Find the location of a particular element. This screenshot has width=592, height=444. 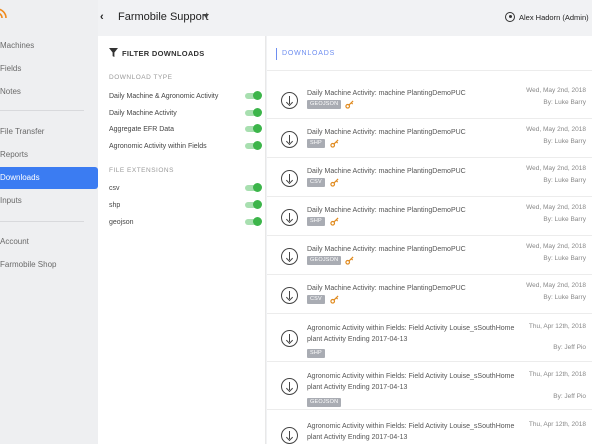

list-divider is located at coordinates (429, 70).